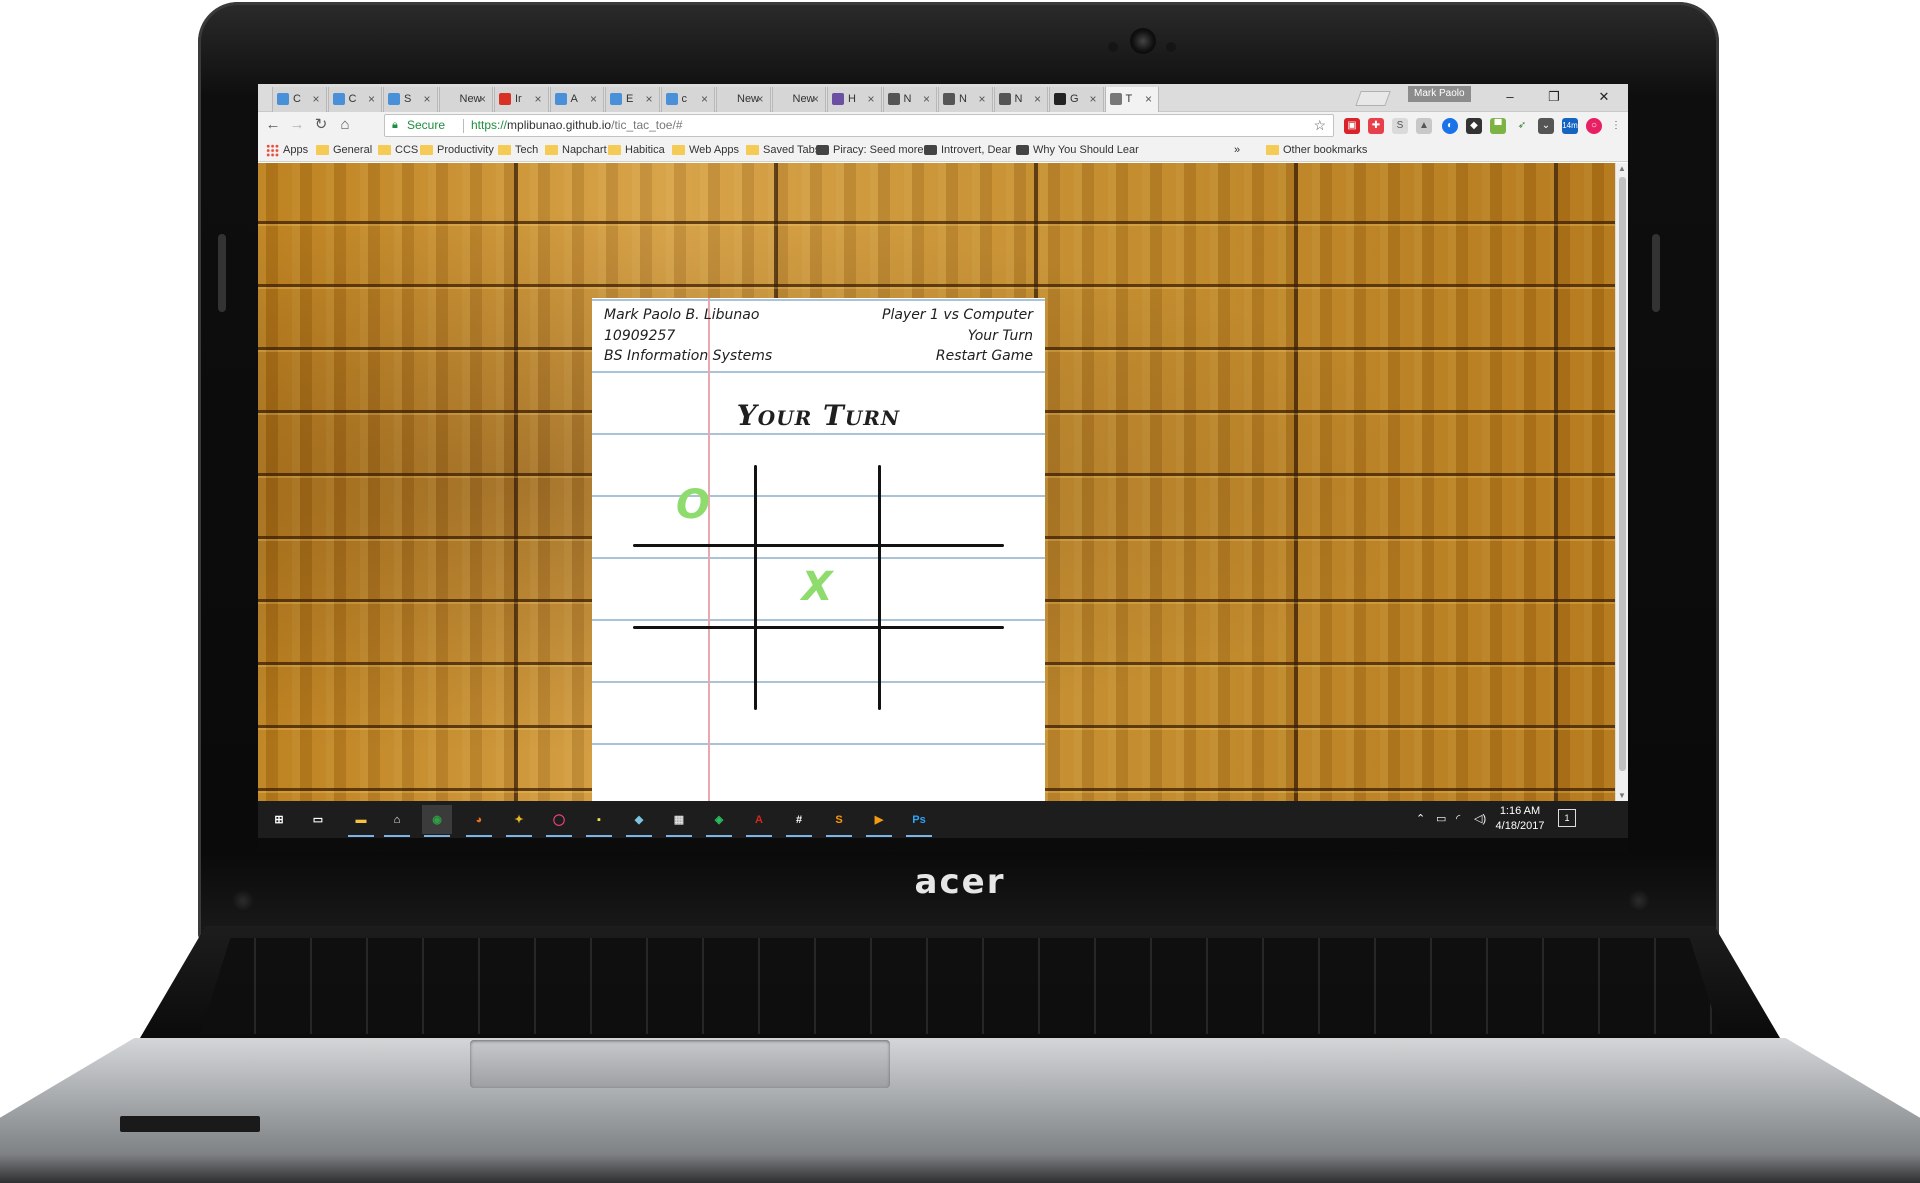 Image resolution: width=1920 pixels, height=1183 pixels. What do you see at coordinates (839, 821) in the screenshot?
I see `taskbar-sublime-button: S` at bounding box center [839, 821].